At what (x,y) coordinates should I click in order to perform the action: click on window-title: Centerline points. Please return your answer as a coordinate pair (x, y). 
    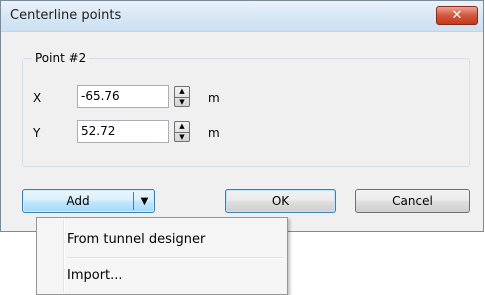
    Looking at the image, I should click on (66, 15).